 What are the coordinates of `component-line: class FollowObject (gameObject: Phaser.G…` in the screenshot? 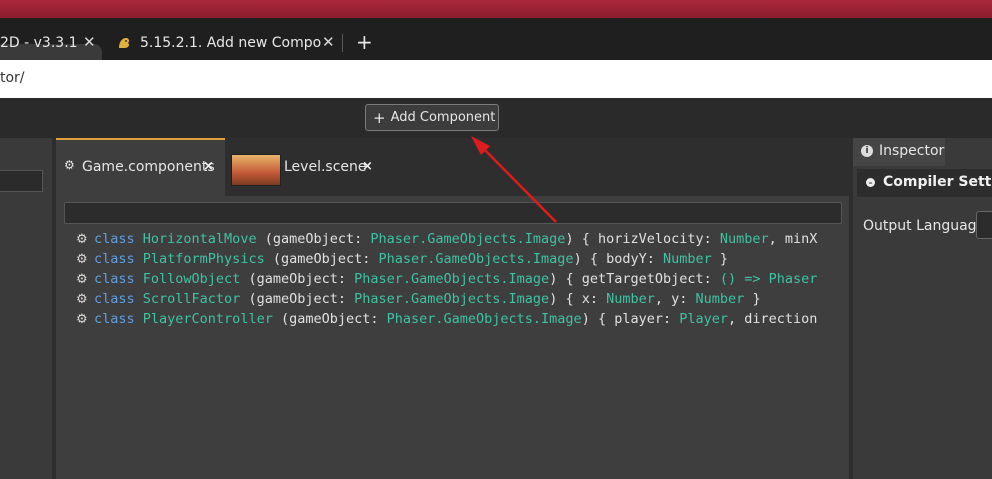 It's located at (455, 279).